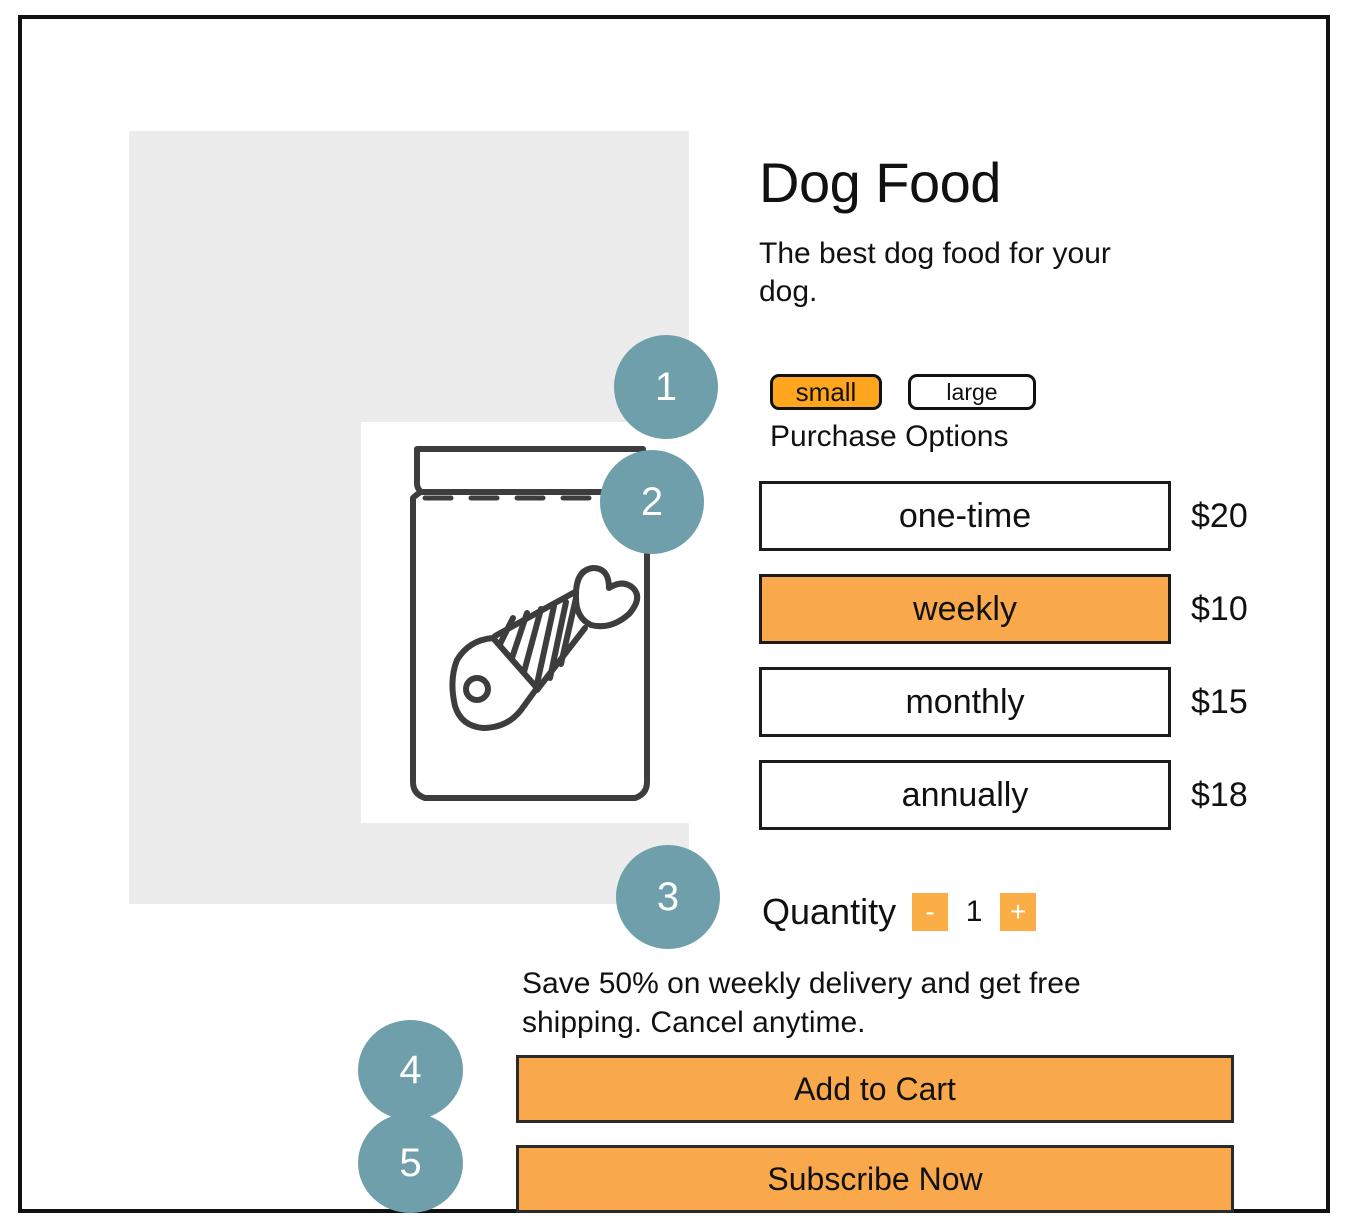  What do you see at coordinates (1219, 794) in the screenshot?
I see `purchase-option-annually-price: $18` at bounding box center [1219, 794].